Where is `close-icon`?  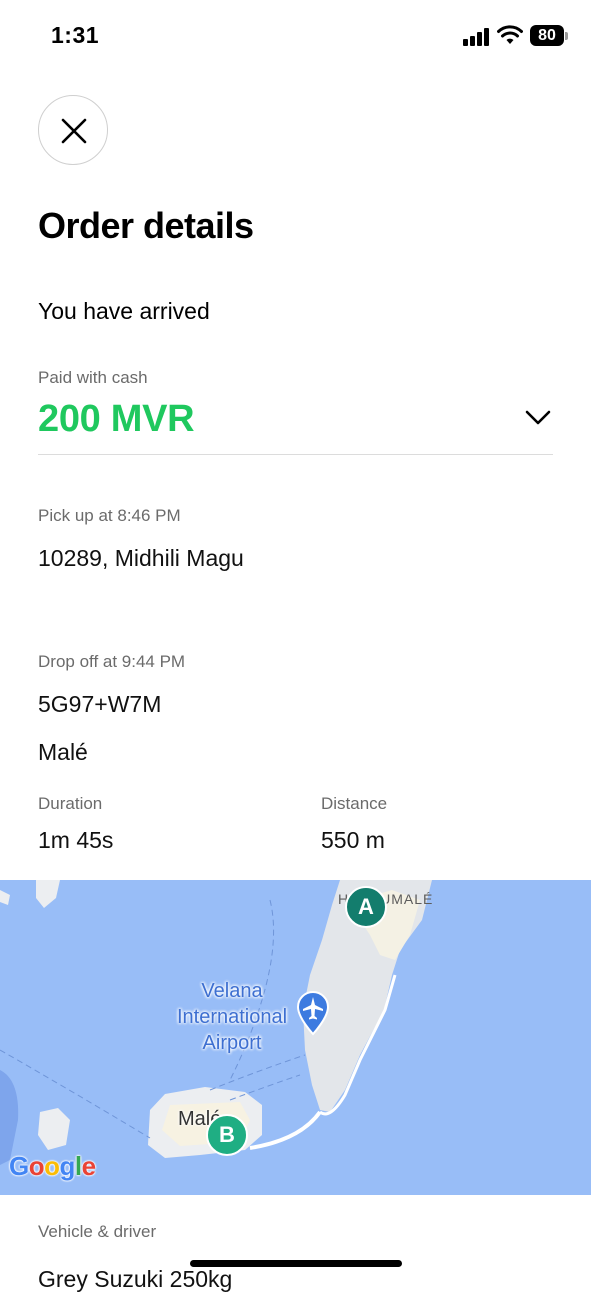
close-icon is located at coordinates (74, 131).